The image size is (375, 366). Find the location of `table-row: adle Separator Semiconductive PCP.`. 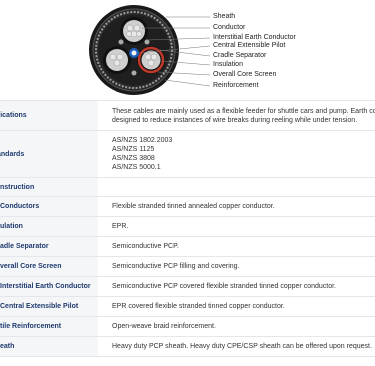

table-row: adle Separator Semiconductive PCP. is located at coordinates (187, 246).